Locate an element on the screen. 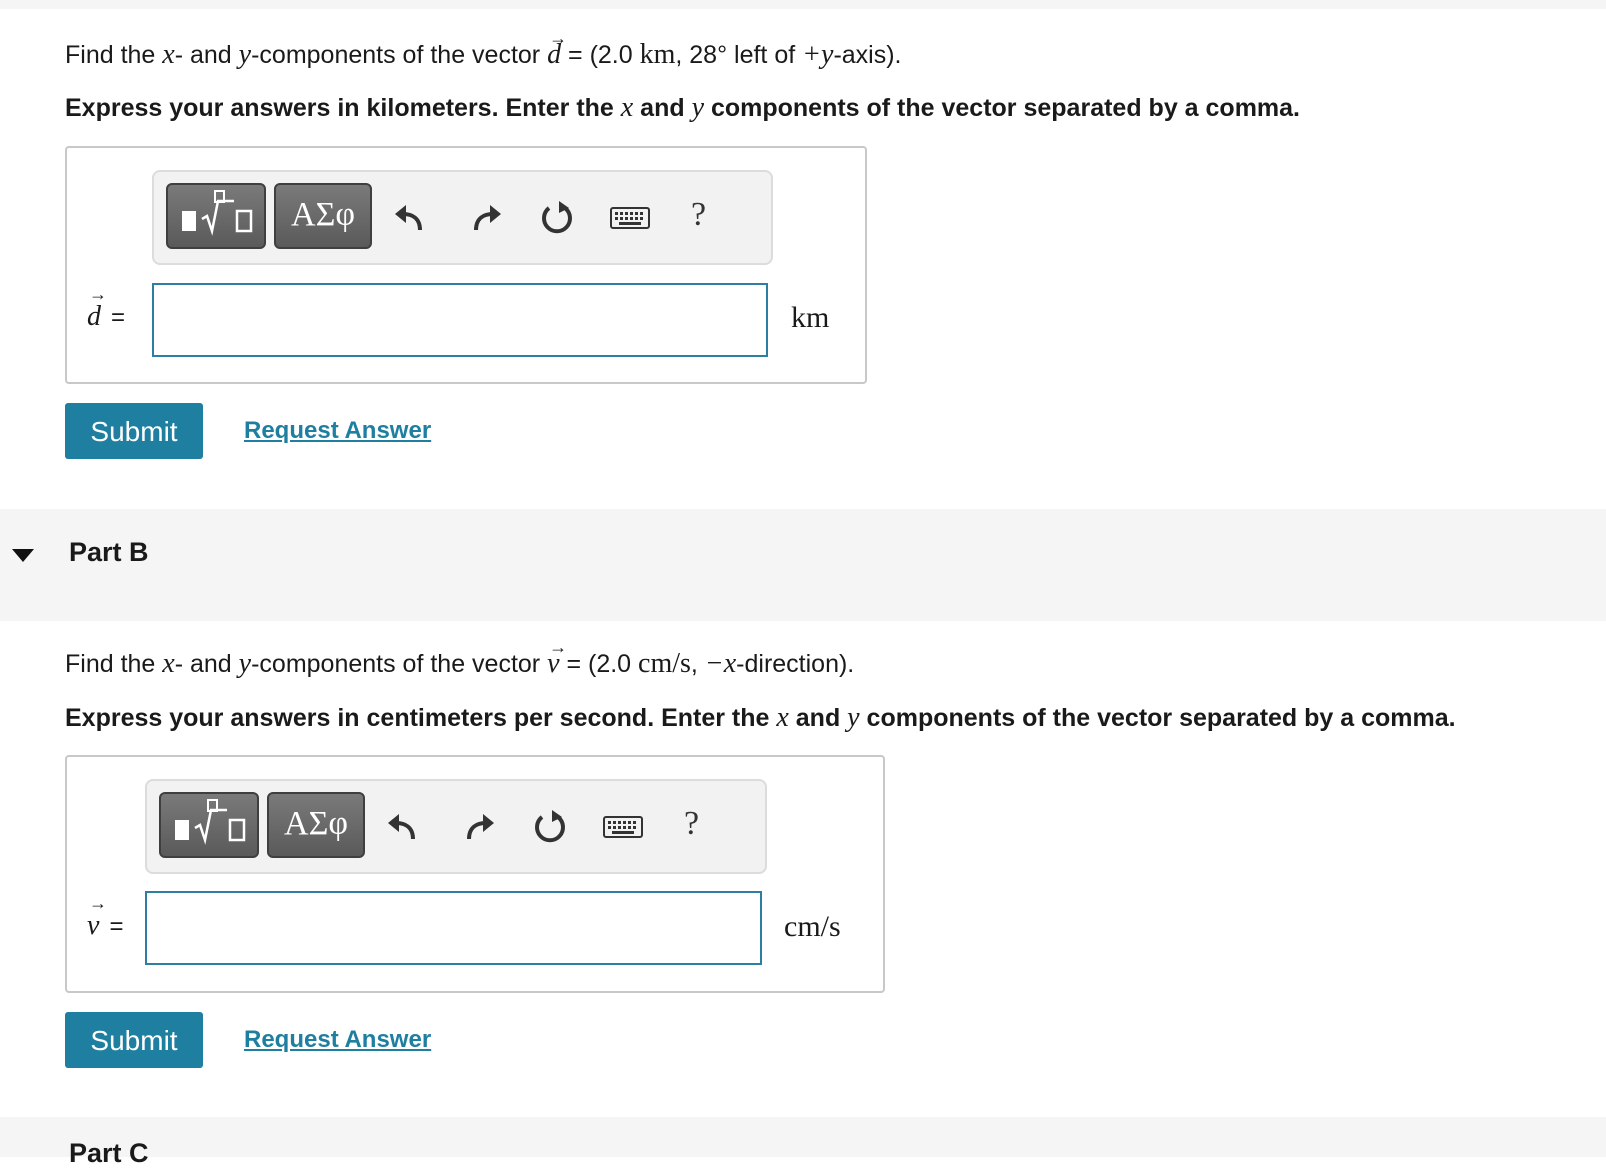 The height and width of the screenshot is (1169, 1606). part-b-math-toolbar: ΑΣφ ? is located at coordinates (456, 826).